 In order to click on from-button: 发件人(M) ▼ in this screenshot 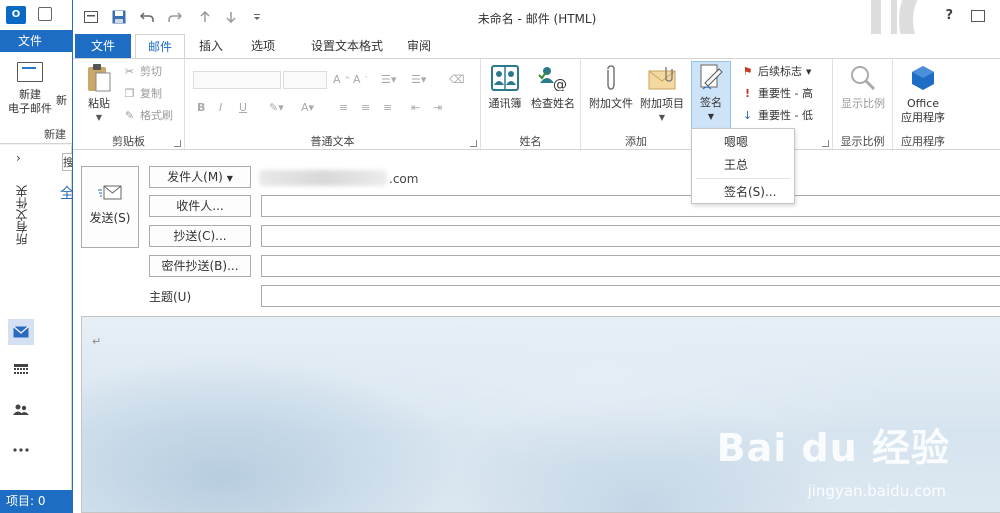, I will do `click(200, 177)`.